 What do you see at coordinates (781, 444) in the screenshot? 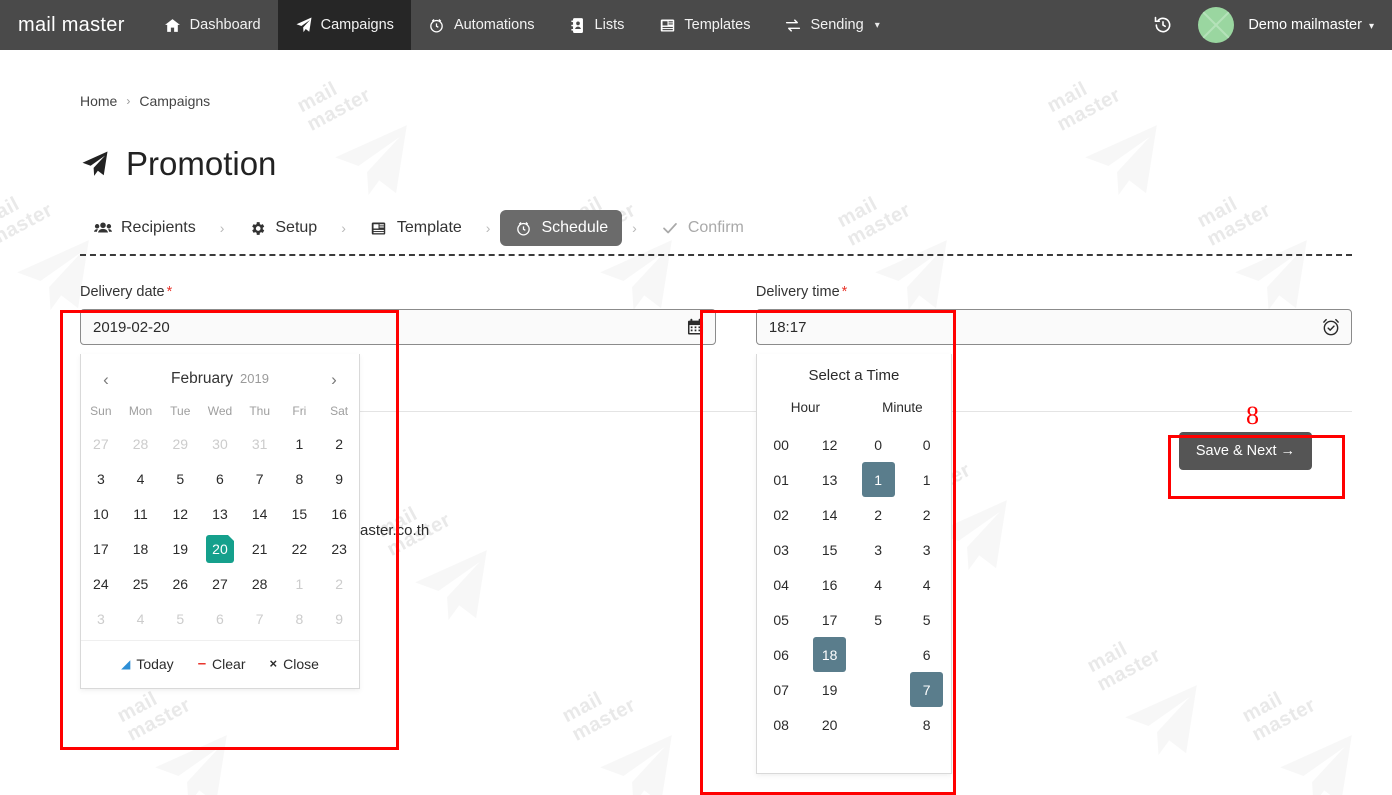
I see `hour-option: 00` at bounding box center [781, 444].